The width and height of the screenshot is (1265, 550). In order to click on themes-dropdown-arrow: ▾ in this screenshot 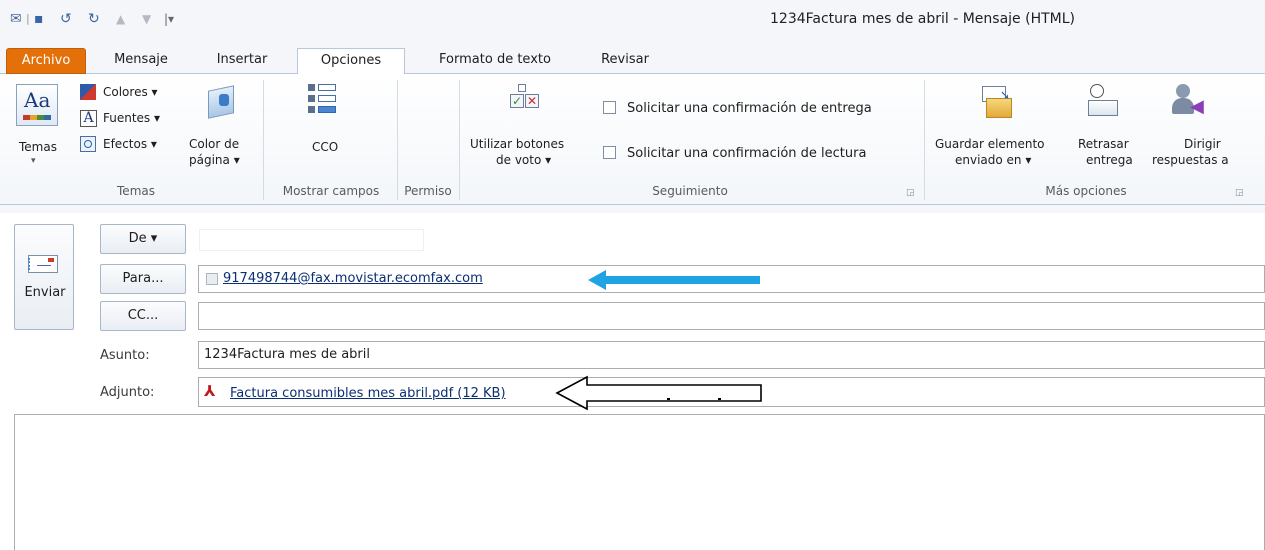, I will do `click(33, 161)`.